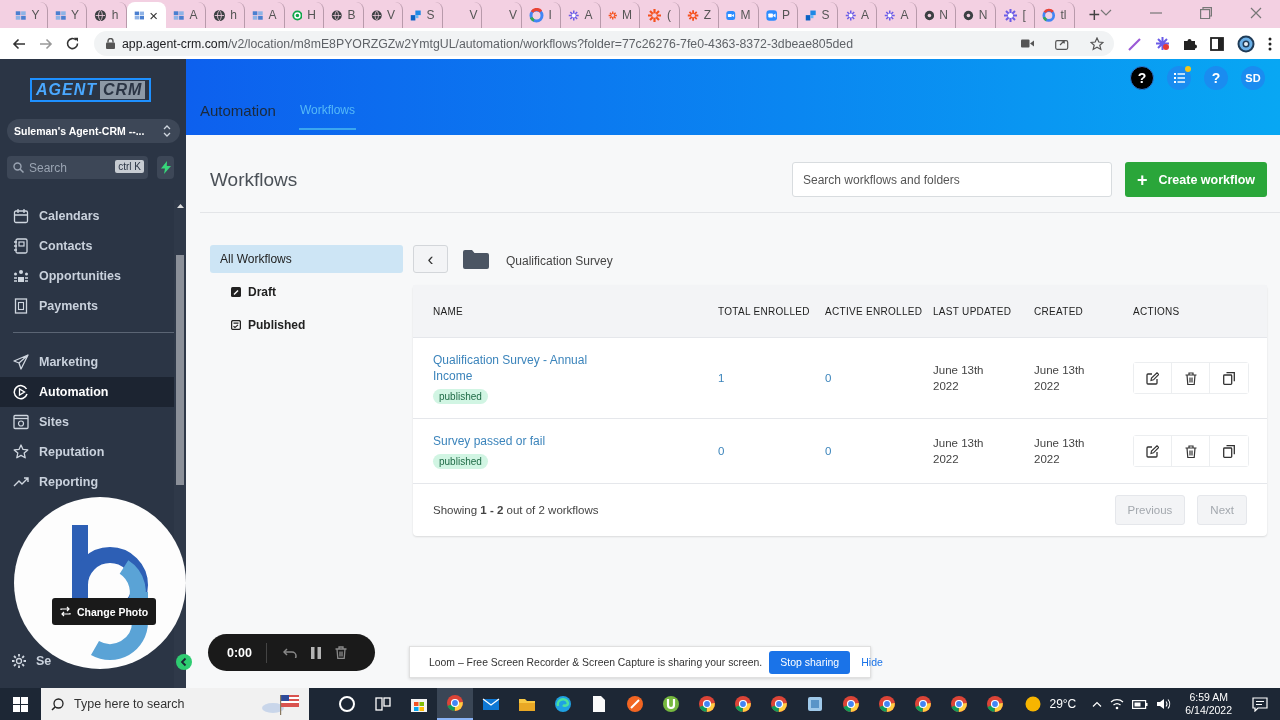 This screenshot has width=1280, height=720. Describe the element at coordinates (1208, 697) in the screenshot. I see `clock-time: 6:59 AM` at that location.